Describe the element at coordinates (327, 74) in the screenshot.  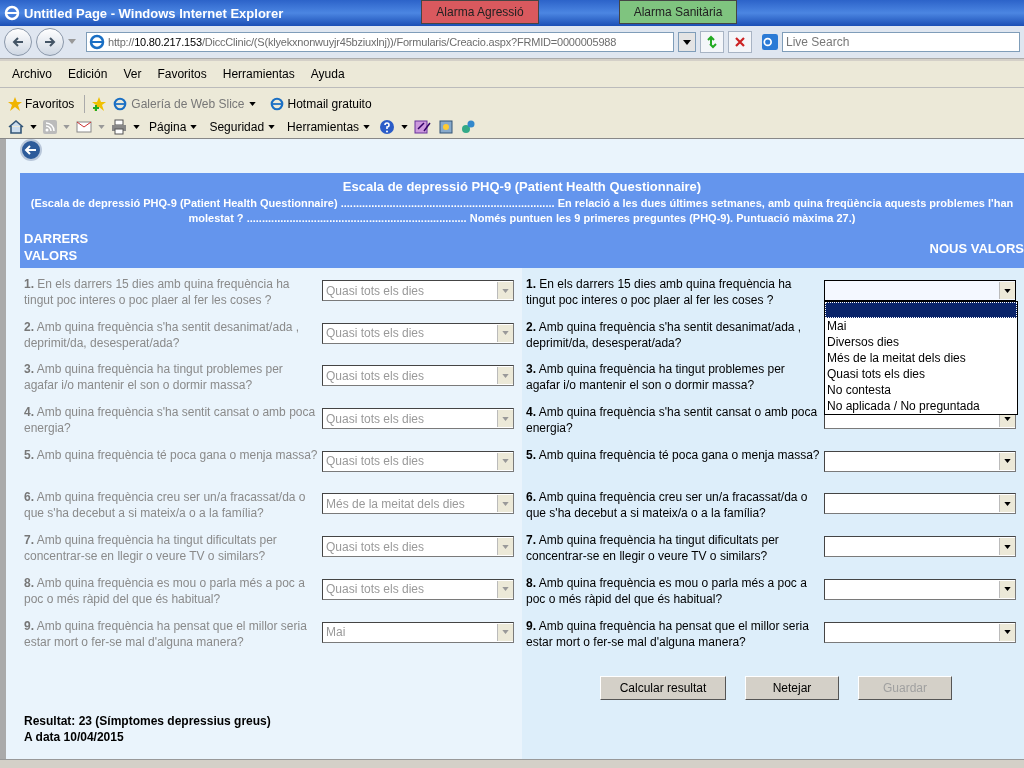
I see `menu-item: Ayuda` at that location.